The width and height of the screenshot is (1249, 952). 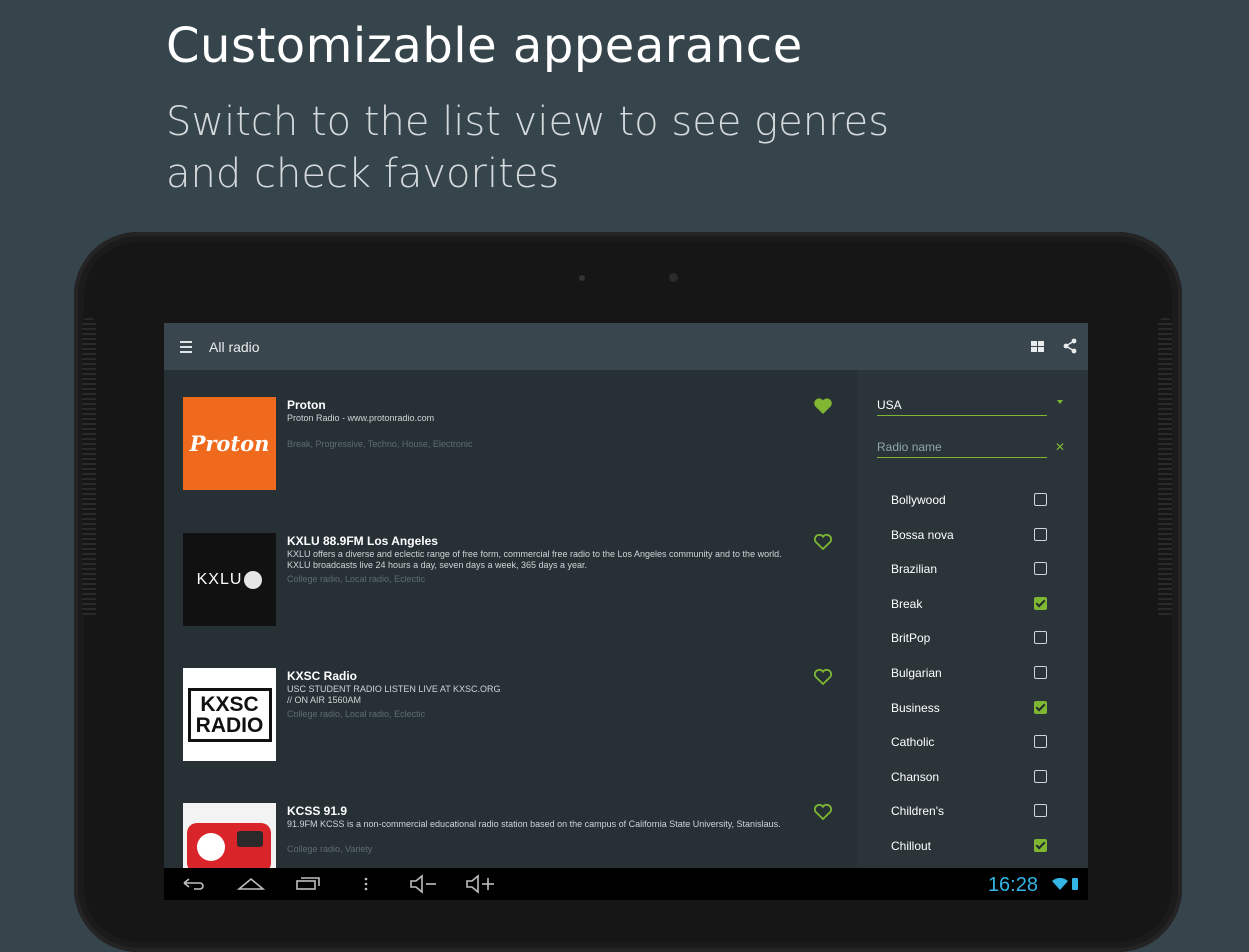 What do you see at coordinates (193, 884) in the screenshot?
I see `back-icon` at bounding box center [193, 884].